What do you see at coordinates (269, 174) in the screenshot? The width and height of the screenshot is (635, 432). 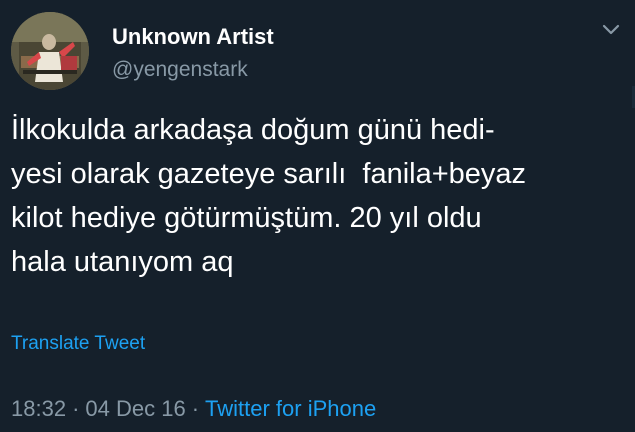 I see `tweet-text-line: yesi olarak gazeteye sarılı fanila+beyaz` at bounding box center [269, 174].